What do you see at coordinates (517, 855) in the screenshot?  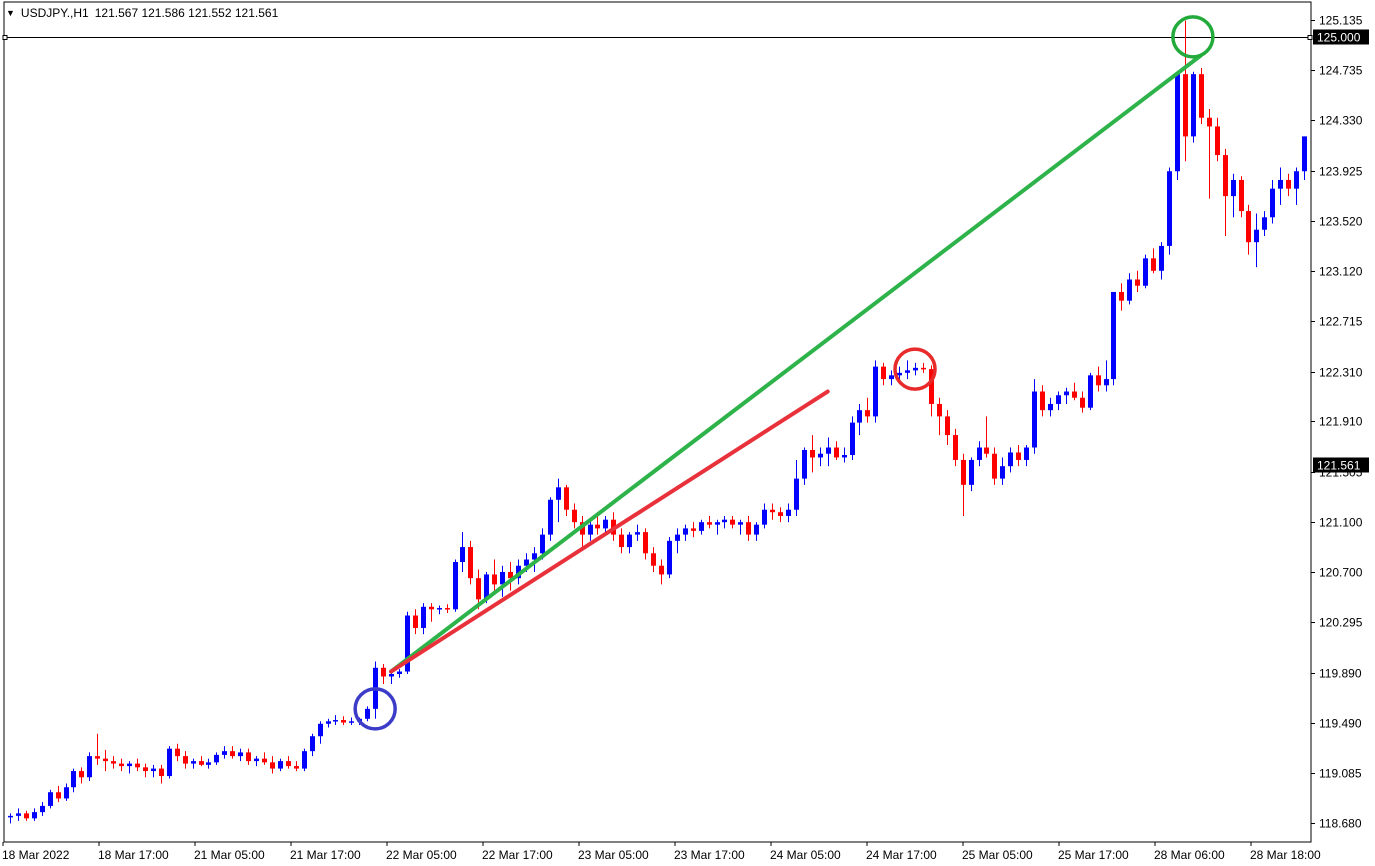 I see `x-tick-label: 22 Mar 17:00` at bounding box center [517, 855].